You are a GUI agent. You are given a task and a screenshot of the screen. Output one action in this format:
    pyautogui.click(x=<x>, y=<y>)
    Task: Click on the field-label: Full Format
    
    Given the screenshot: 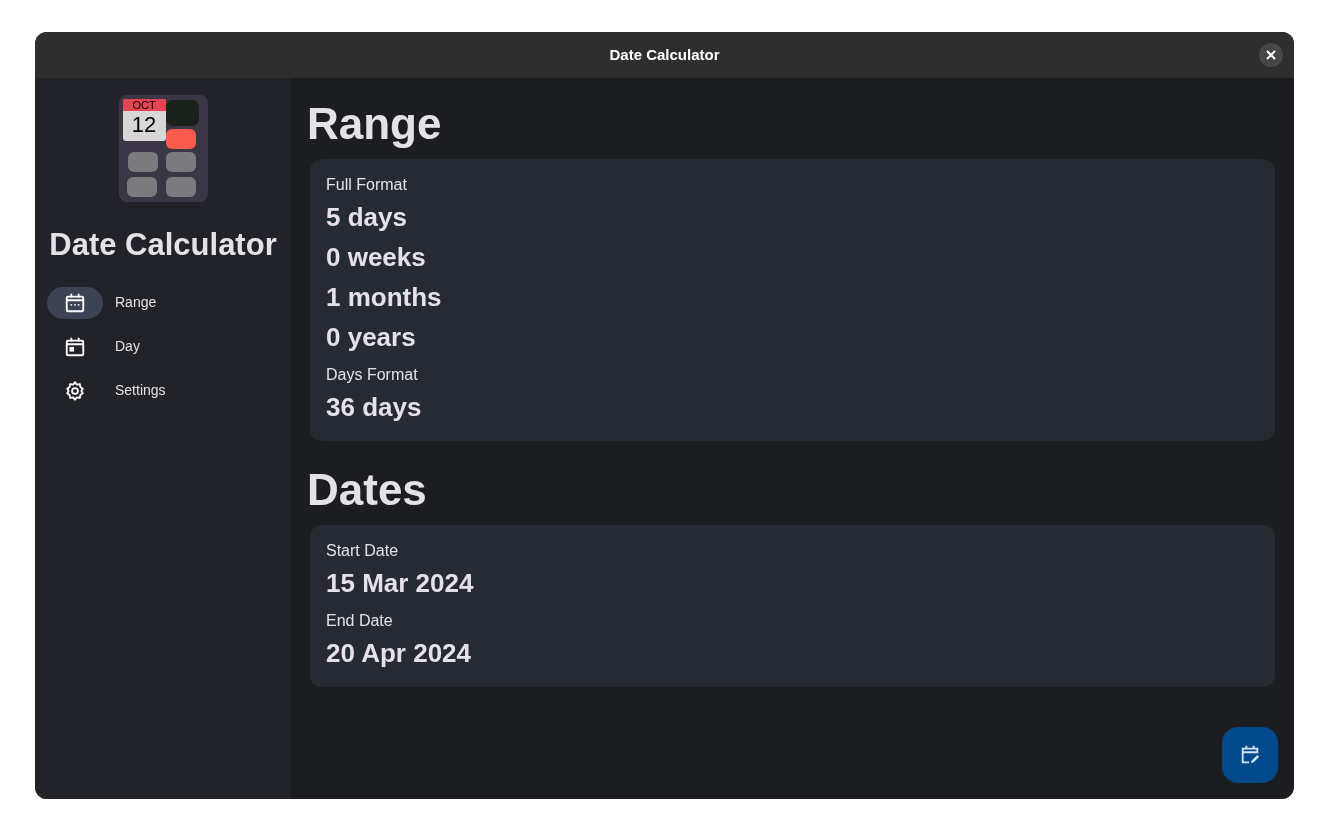 What is the action you would take?
    pyautogui.click(x=367, y=185)
    